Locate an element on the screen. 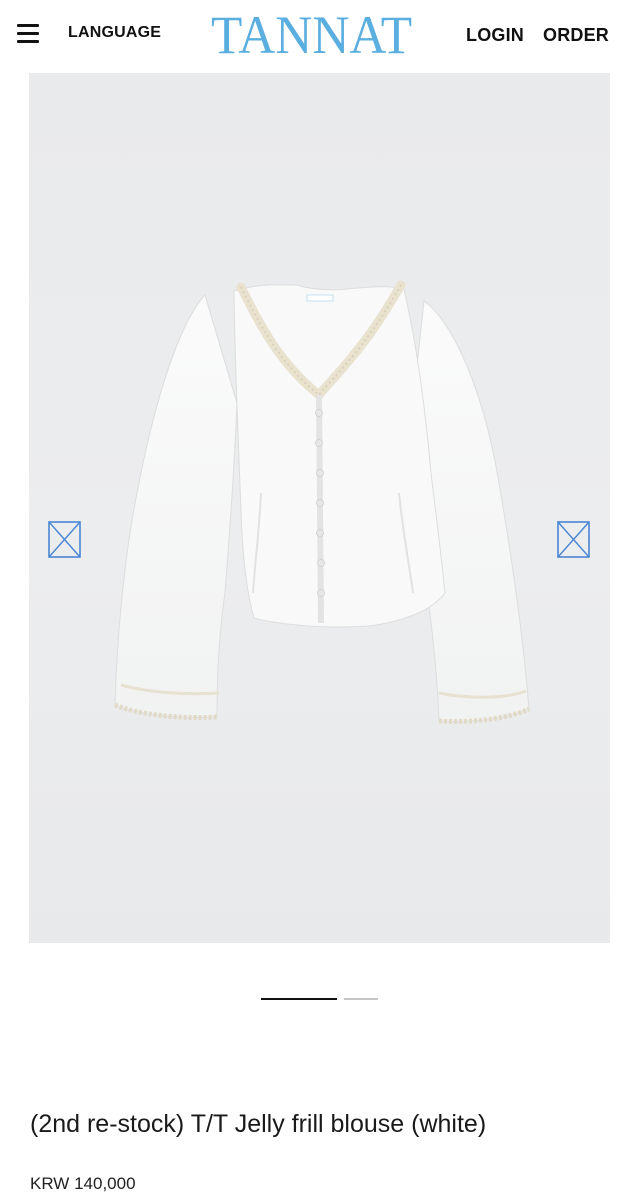  gallery-pagination is located at coordinates (319, 1000).